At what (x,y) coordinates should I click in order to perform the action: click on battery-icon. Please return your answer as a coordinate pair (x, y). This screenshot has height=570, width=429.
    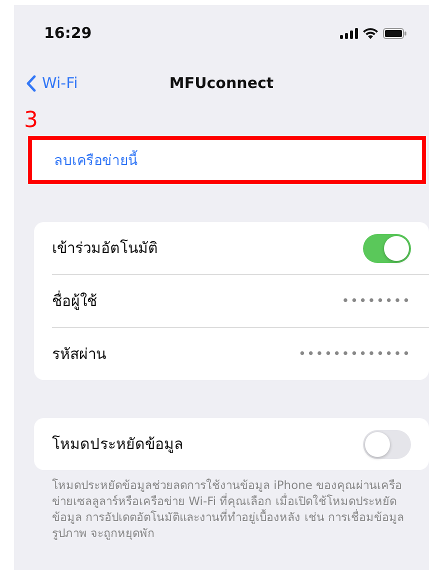
    Looking at the image, I should click on (395, 33).